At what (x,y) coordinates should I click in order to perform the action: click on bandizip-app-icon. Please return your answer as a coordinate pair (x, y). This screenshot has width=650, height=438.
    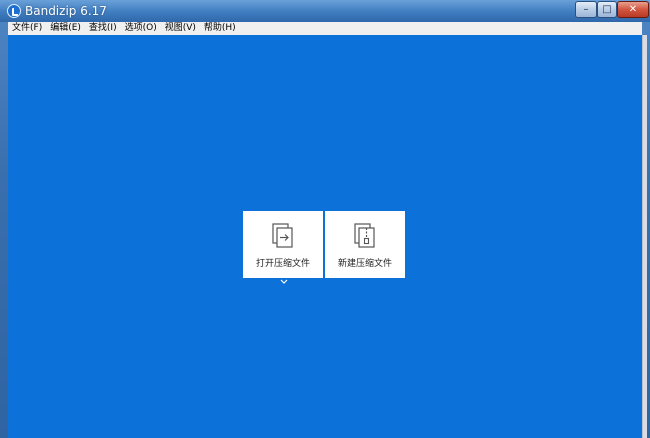
    Looking at the image, I should click on (14, 11).